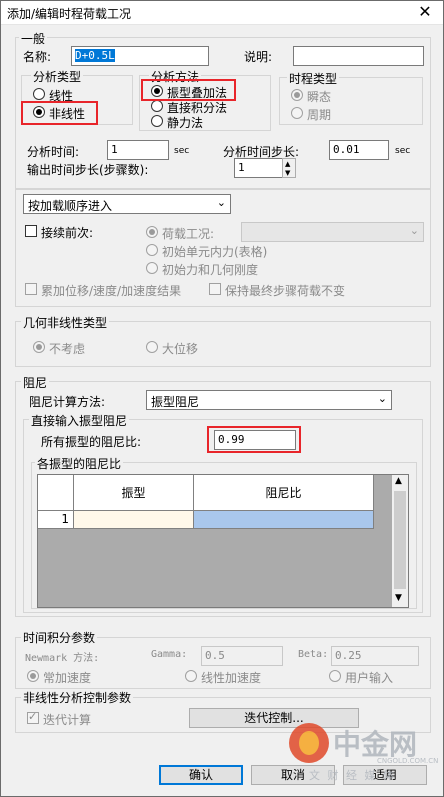  I want to click on highlight-nonlinear, so click(59, 113).